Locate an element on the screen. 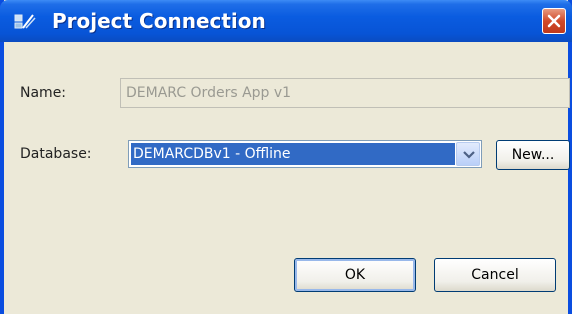  ok-button: OK is located at coordinates (355, 275).